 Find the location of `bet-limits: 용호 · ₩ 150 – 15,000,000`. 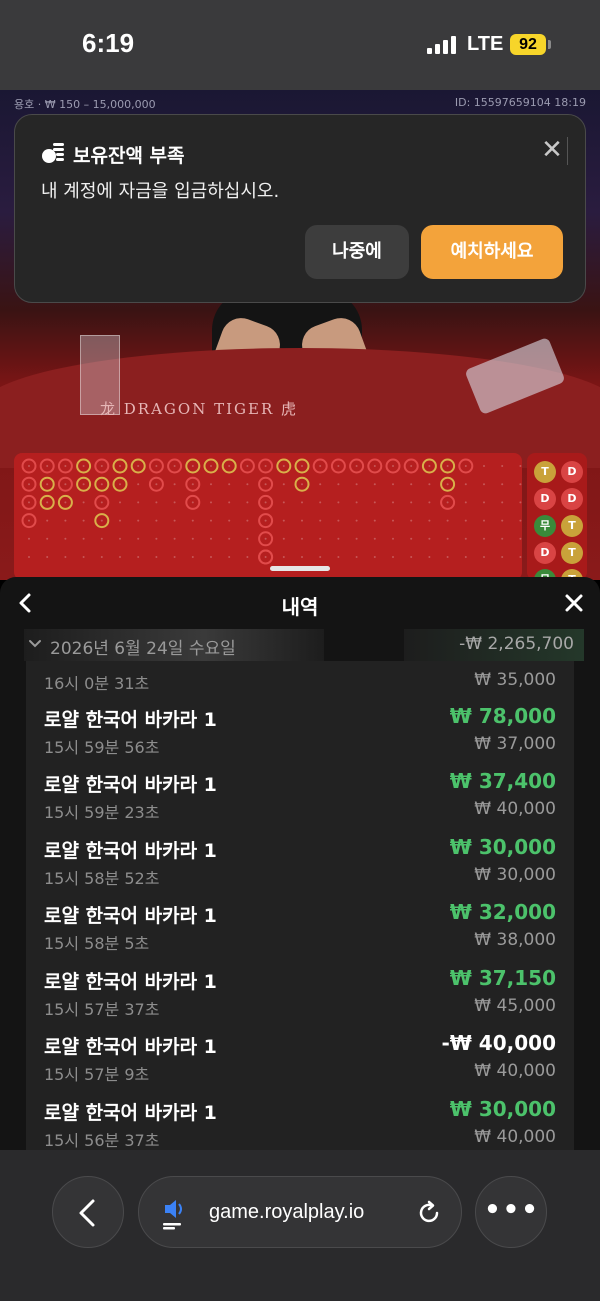

bet-limits: 용호 · ₩ 150 – 15,000,000 is located at coordinates (85, 104).